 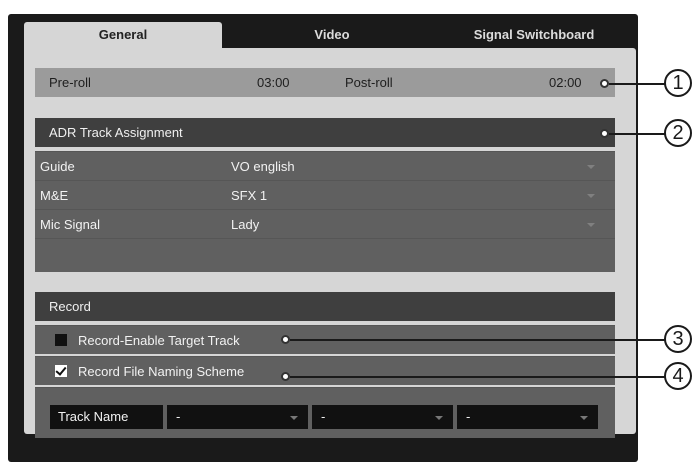 What do you see at coordinates (325, 223) in the screenshot?
I see `adr-row-mic-signal: Mic Signal Lady` at bounding box center [325, 223].